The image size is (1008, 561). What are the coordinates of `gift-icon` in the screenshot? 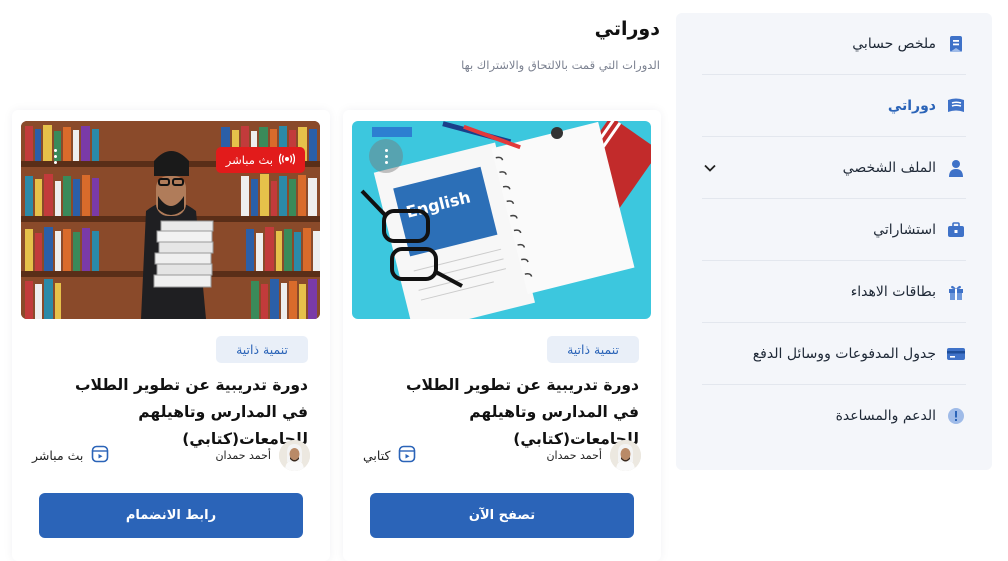 It's located at (956, 292).